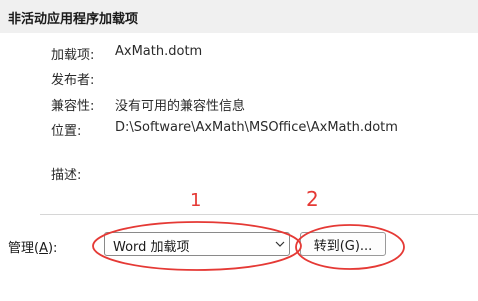 Image resolution: width=478 pixels, height=301 pixels. I want to click on addin-value: AxMath.dotm, so click(159, 51).